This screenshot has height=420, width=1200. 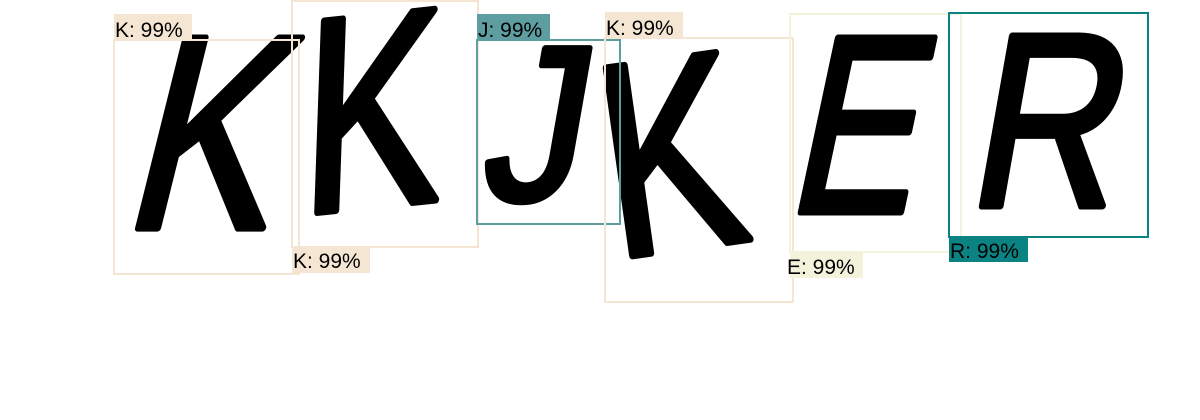 I want to click on captcha-char: R, so click(x=1054, y=129).